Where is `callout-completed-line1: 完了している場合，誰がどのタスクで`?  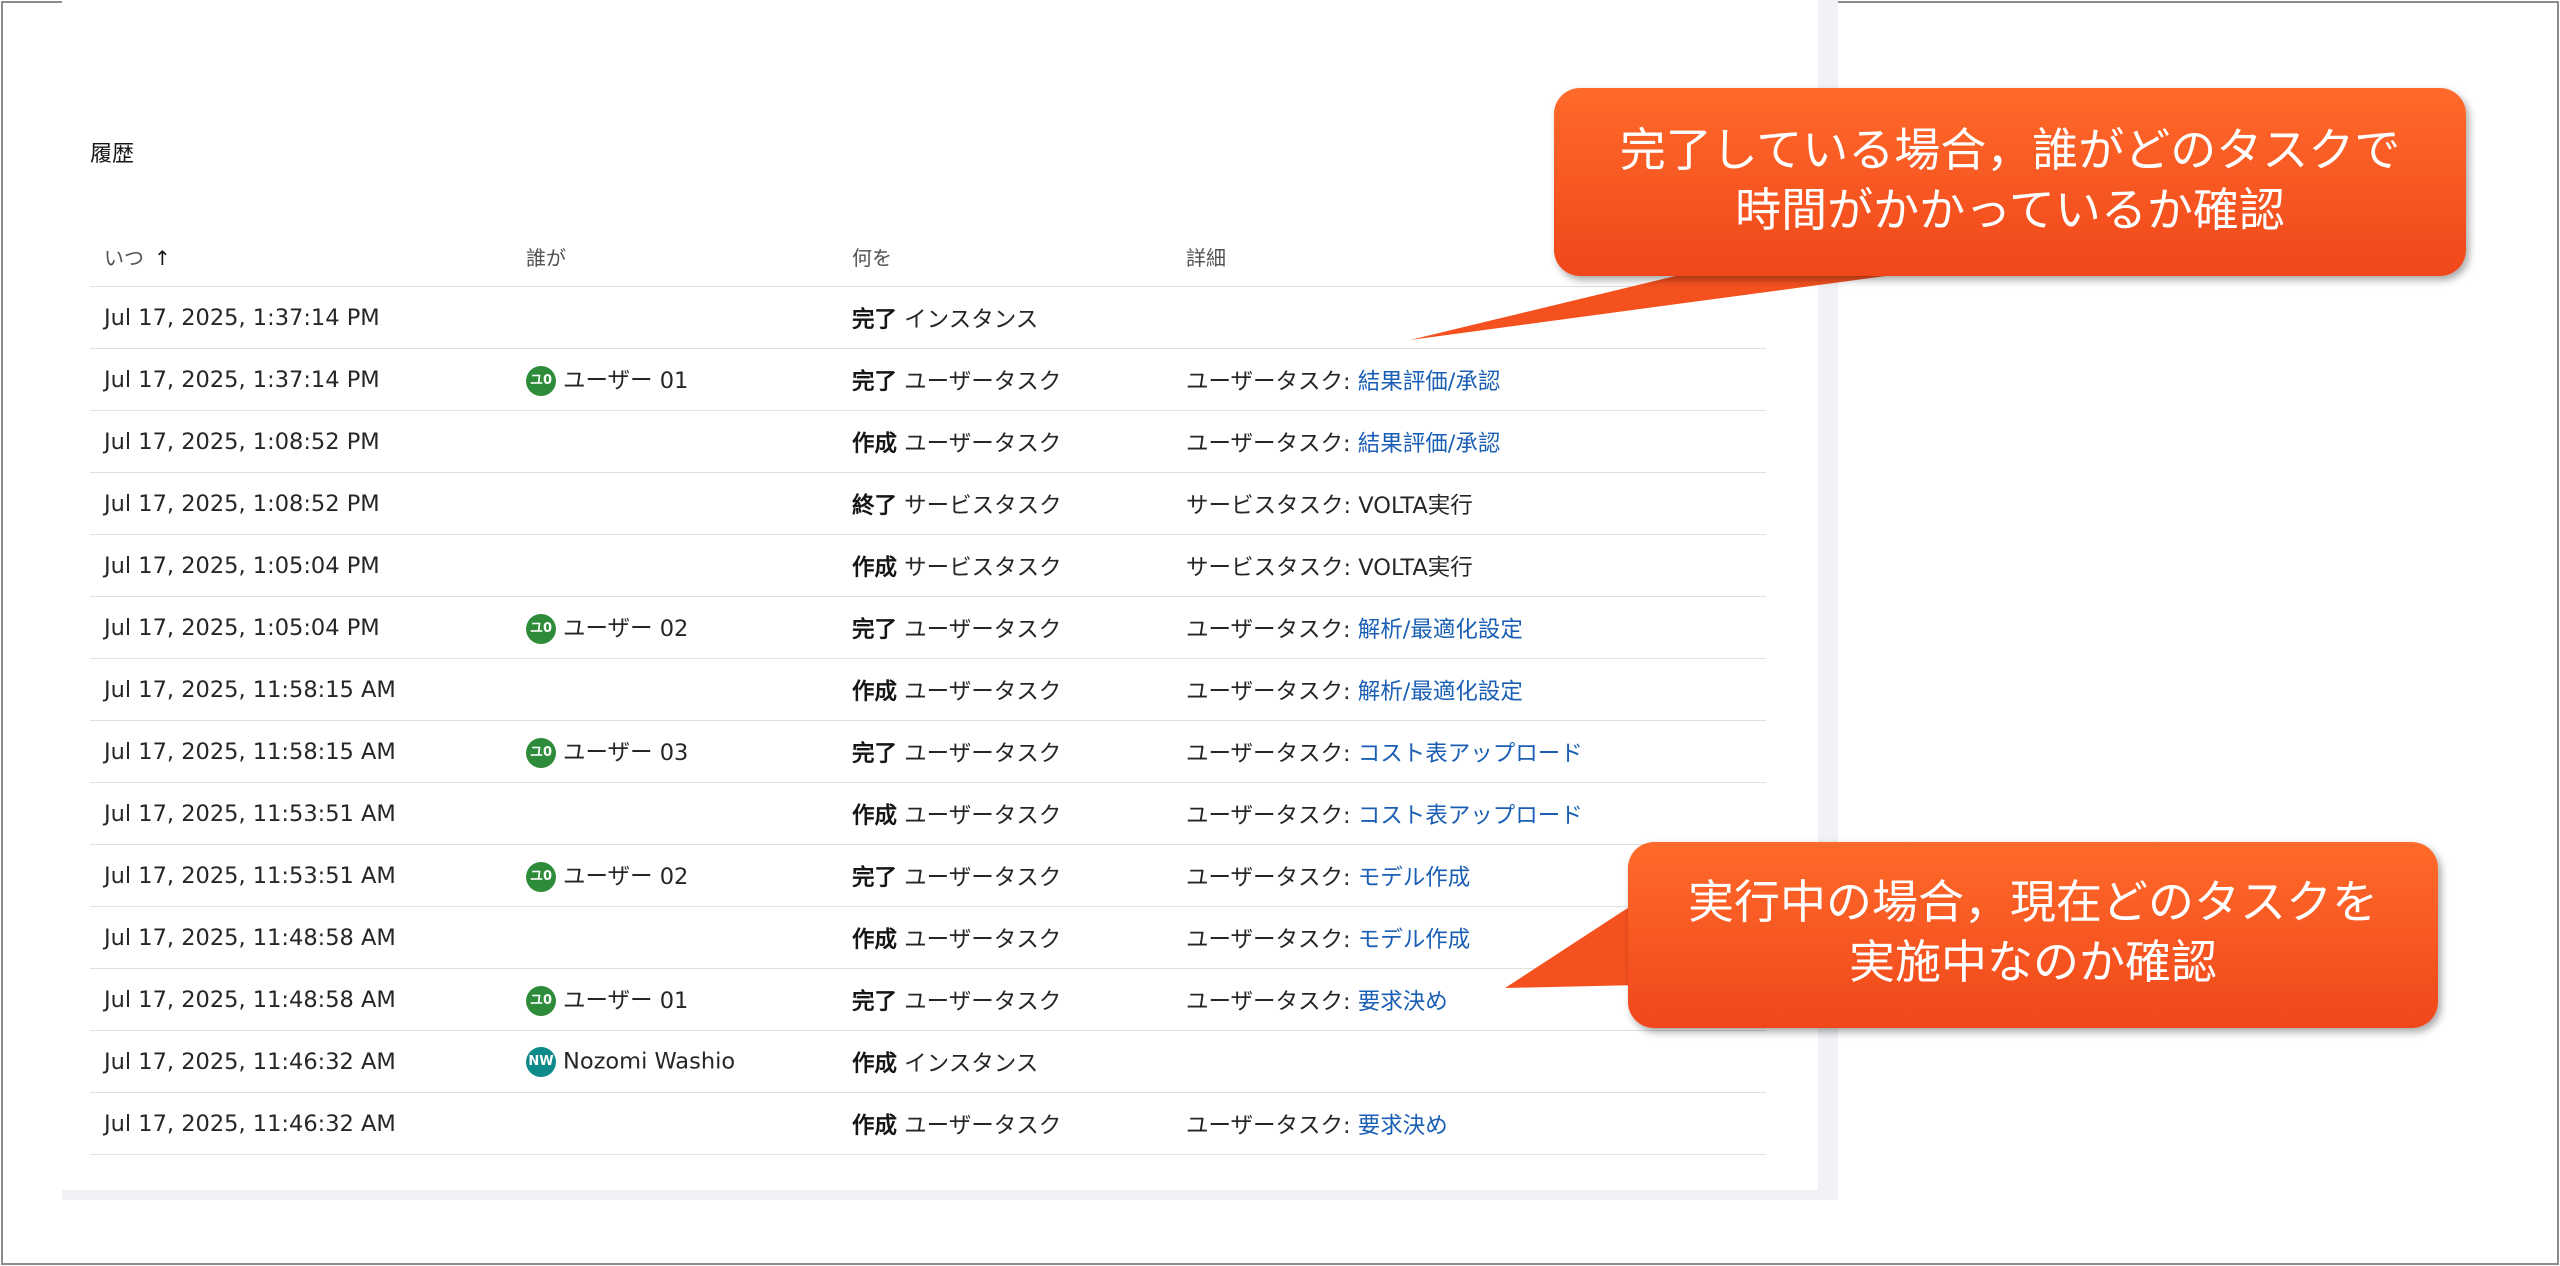 callout-completed-line1: 完了している場合，誰がどのタスクで is located at coordinates (2010, 150).